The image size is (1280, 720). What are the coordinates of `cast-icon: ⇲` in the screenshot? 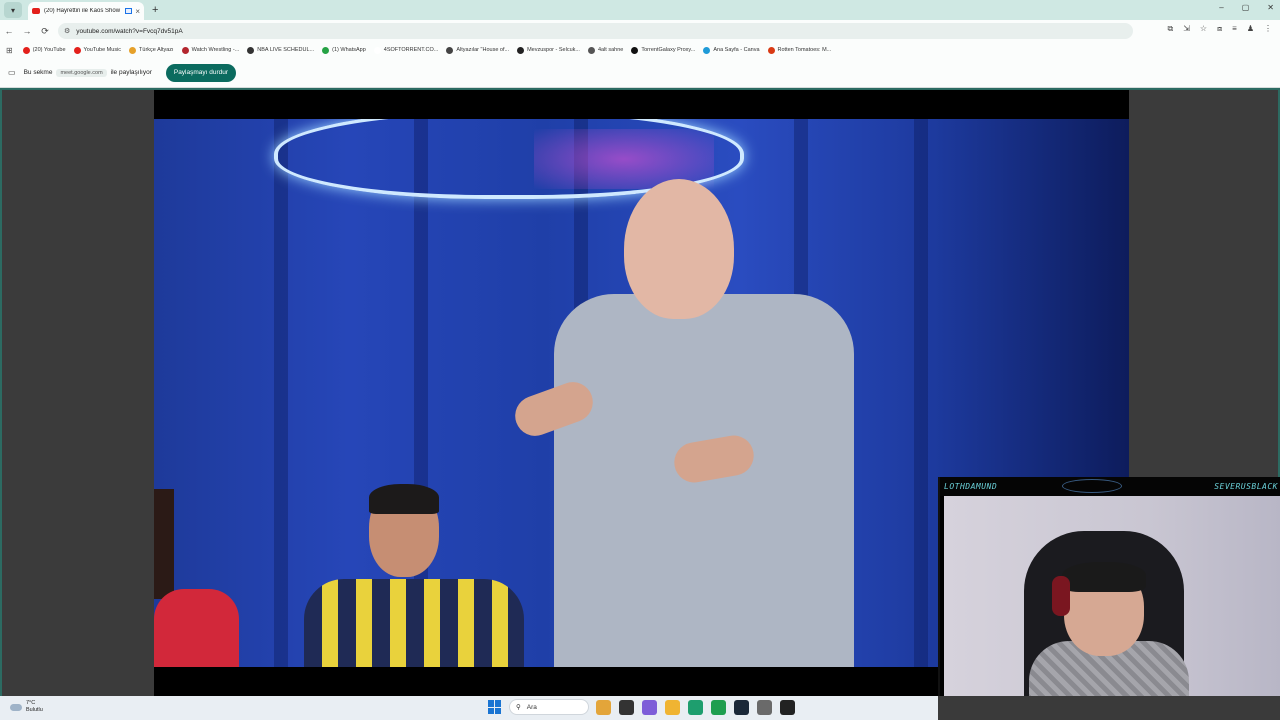 It's located at (1186, 29).